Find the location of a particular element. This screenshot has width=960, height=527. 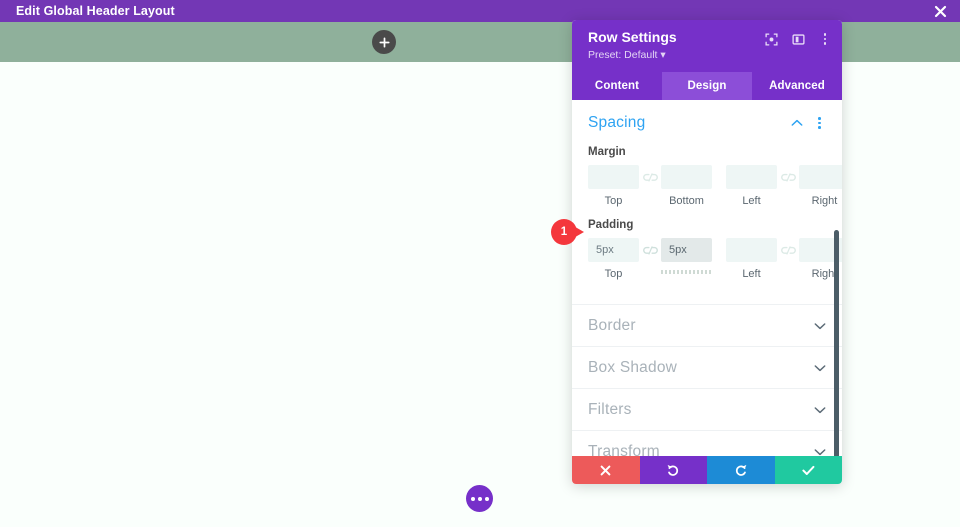

undo-button is located at coordinates (673, 470).